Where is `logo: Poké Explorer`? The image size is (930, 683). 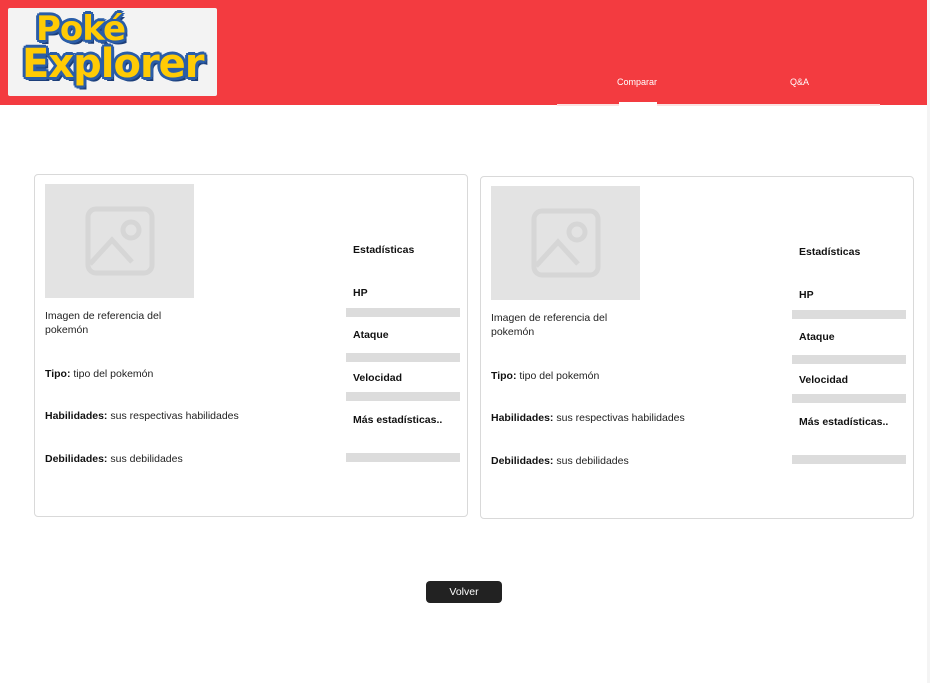
logo: Poké Explorer is located at coordinates (112, 52).